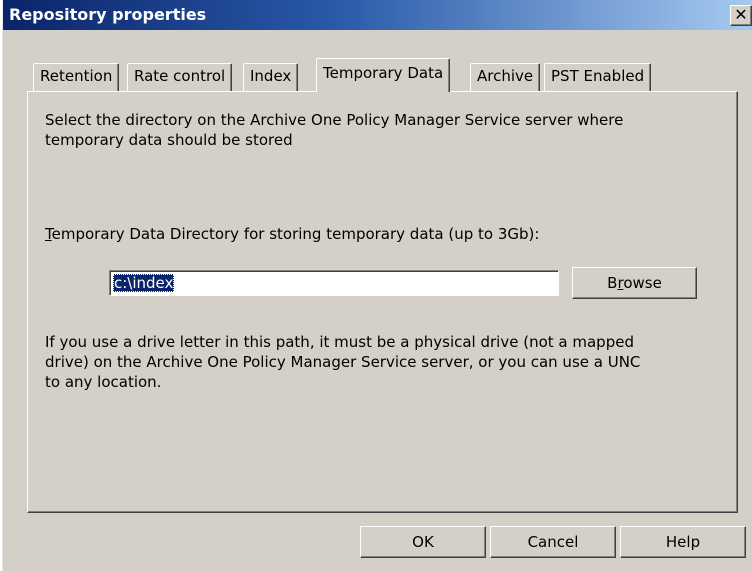 The height and width of the screenshot is (571, 752). Describe the element at coordinates (169, 140) in the screenshot. I see `intro-line-2: temporary data should be stored` at that location.